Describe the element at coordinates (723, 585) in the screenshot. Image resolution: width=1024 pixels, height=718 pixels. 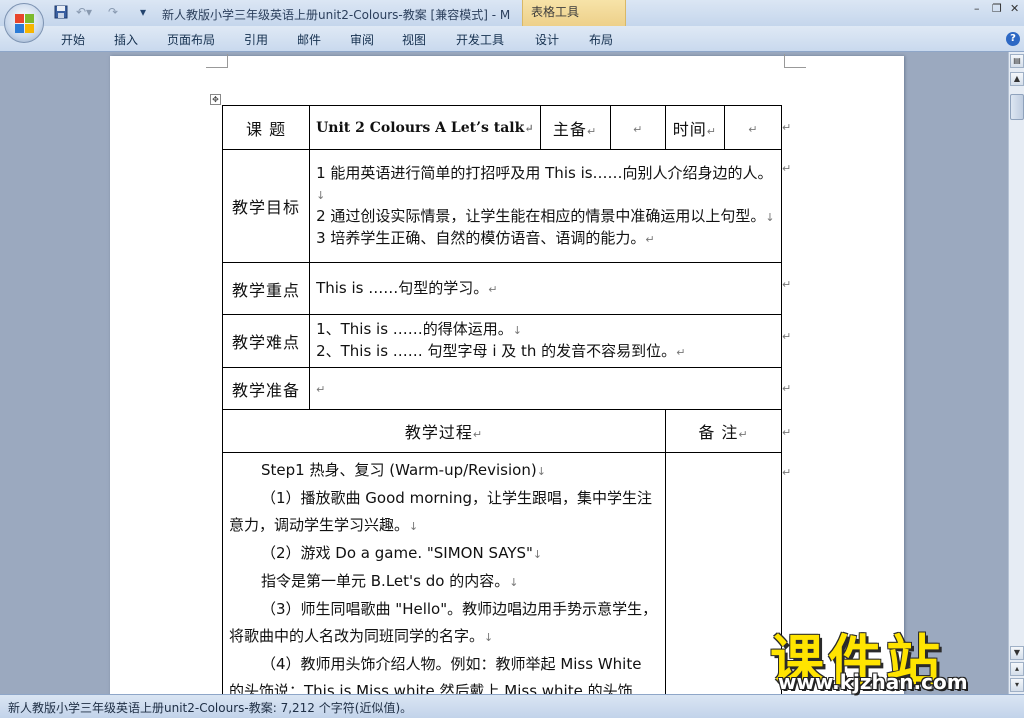
I see `notes-cell` at that location.